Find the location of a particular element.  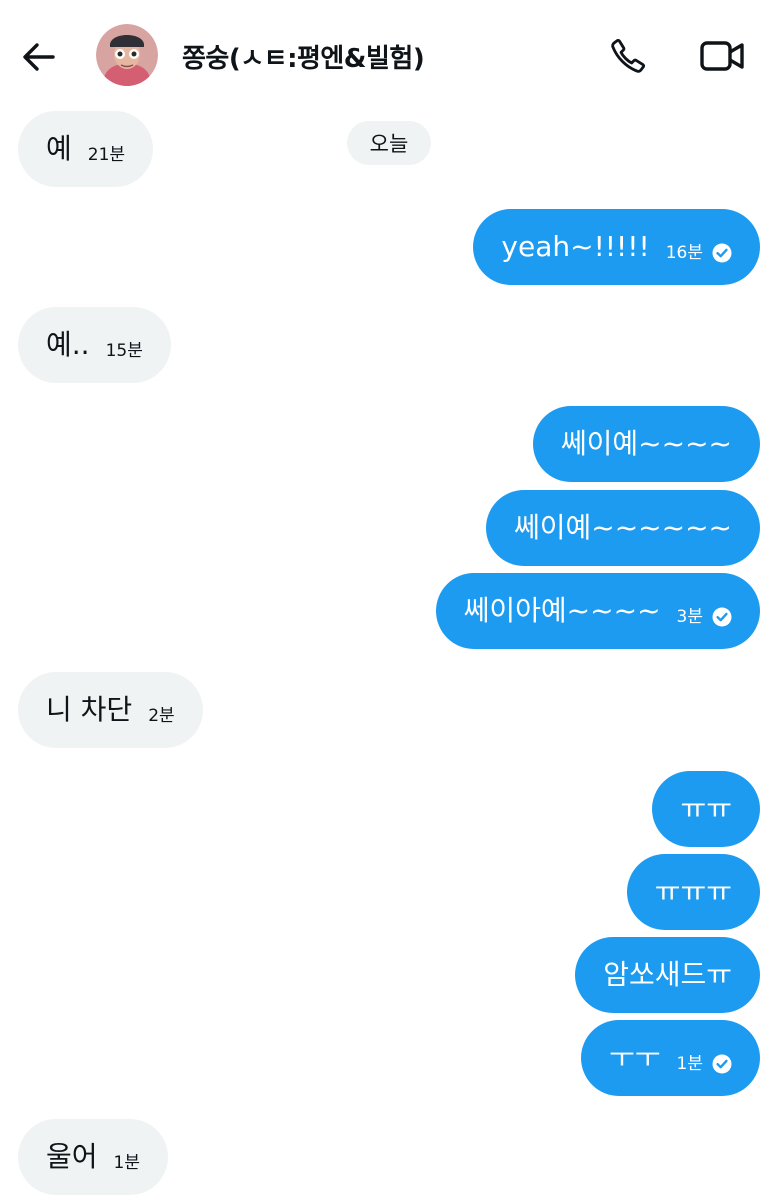

outgoing-message-bubble: ㅠㅠㅠ is located at coordinates (693, 892).